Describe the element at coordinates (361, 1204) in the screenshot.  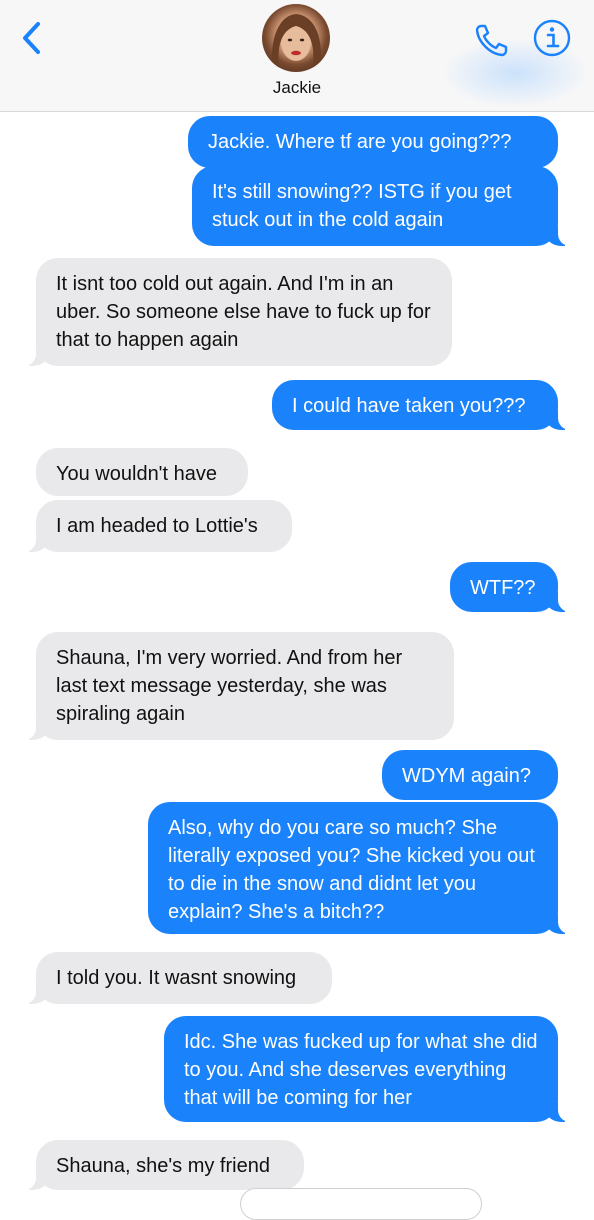
I see `message-input-field` at that location.